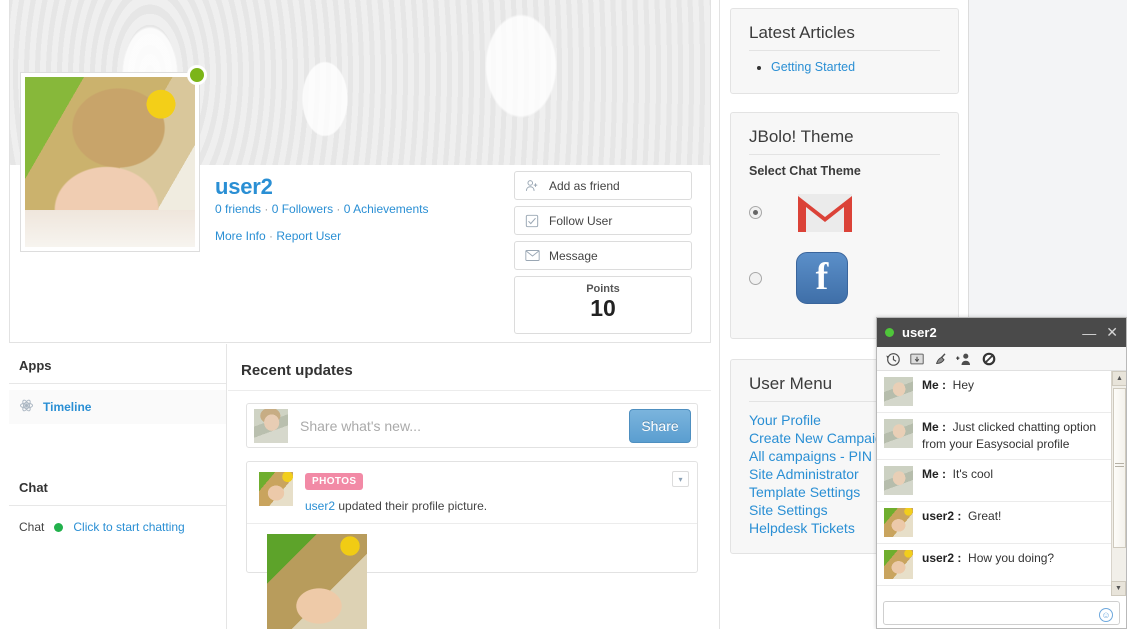 The width and height of the screenshot is (1127, 629). What do you see at coordinates (985, 516) in the screenshot?
I see `message-body: Great!` at bounding box center [985, 516].